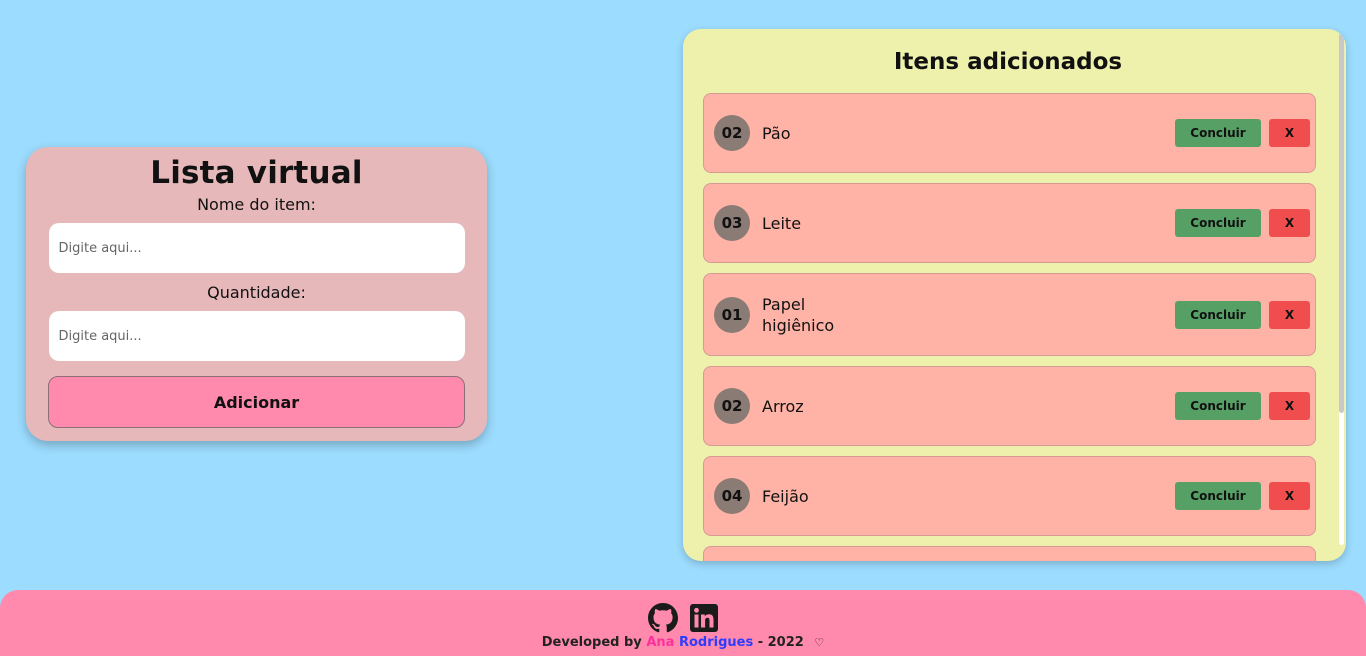  What do you see at coordinates (1009, 133) in the screenshot?
I see `list-item: 02 Pão Concluir X` at bounding box center [1009, 133].